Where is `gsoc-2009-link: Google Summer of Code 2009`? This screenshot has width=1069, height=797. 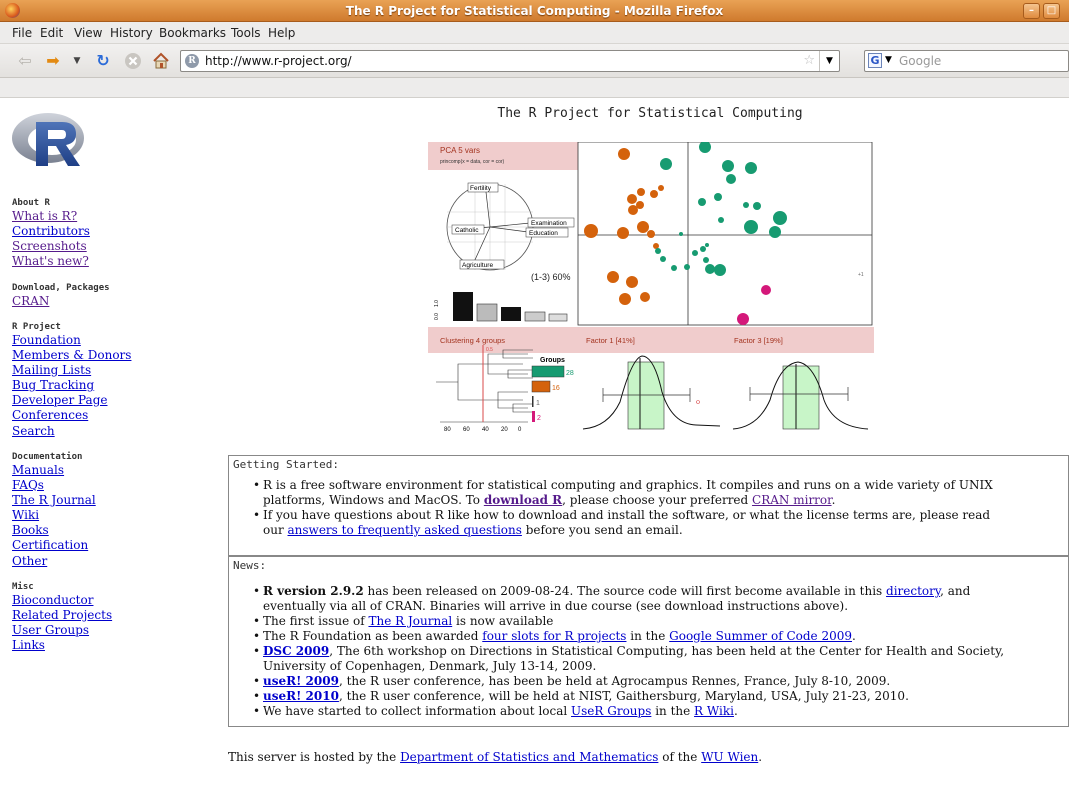
gsoc-2009-link: Google Summer of Code 2009 is located at coordinates (760, 636).